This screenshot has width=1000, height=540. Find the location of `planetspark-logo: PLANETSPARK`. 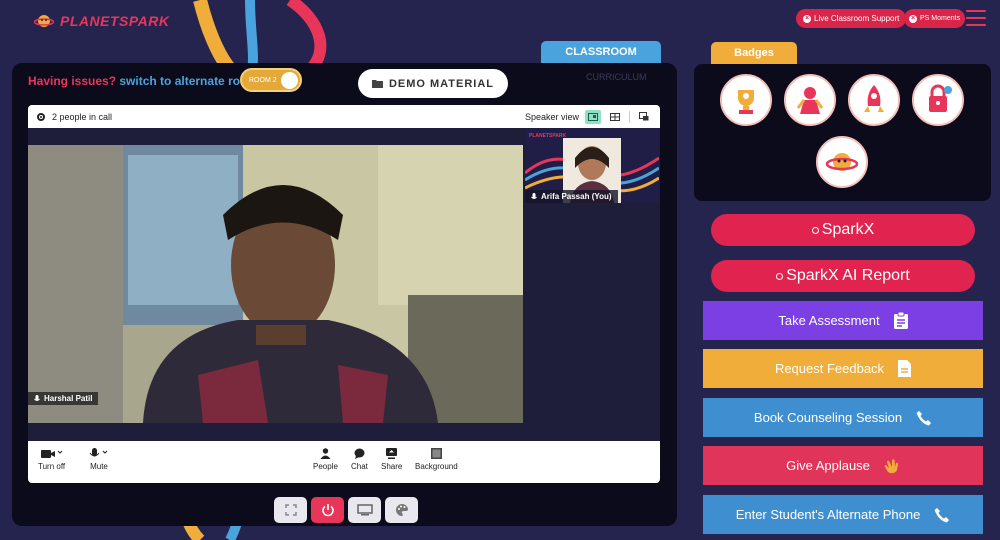

planetspark-logo: PLANETSPARK is located at coordinates (101, 21).